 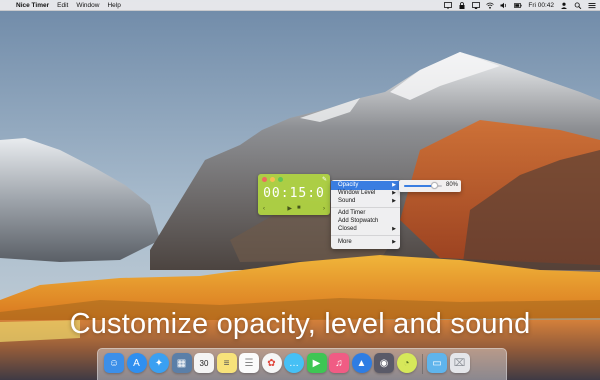 I want to click on dock: ☺ A ✦ ▦ 30 ≡ ☰ ✿… ▶ ♫ ▲ ◉ ◔ ▭ ⌧, so click(x=302, y=364).